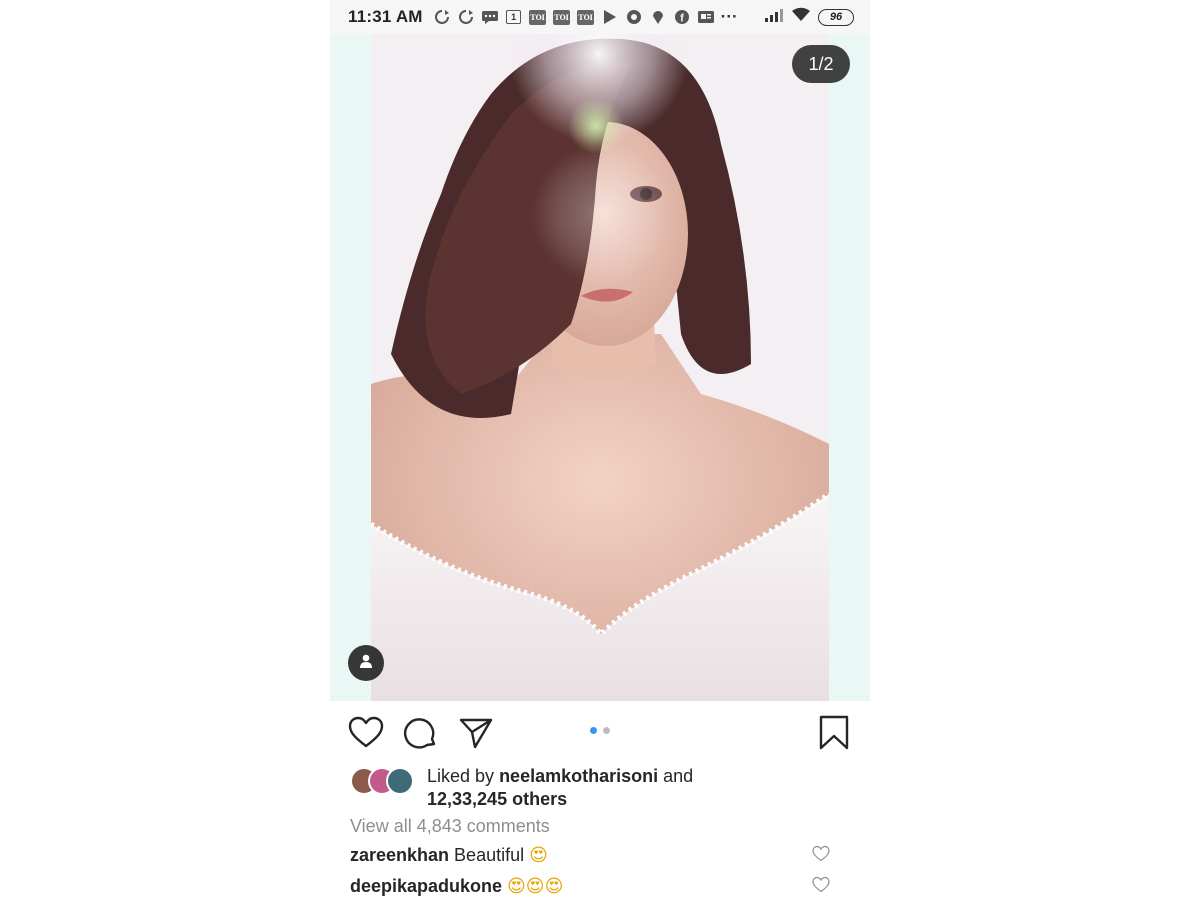 The height and width of the screenshot is (900, 1200). I want to click on facebook-icon: f, so click(682, 17).